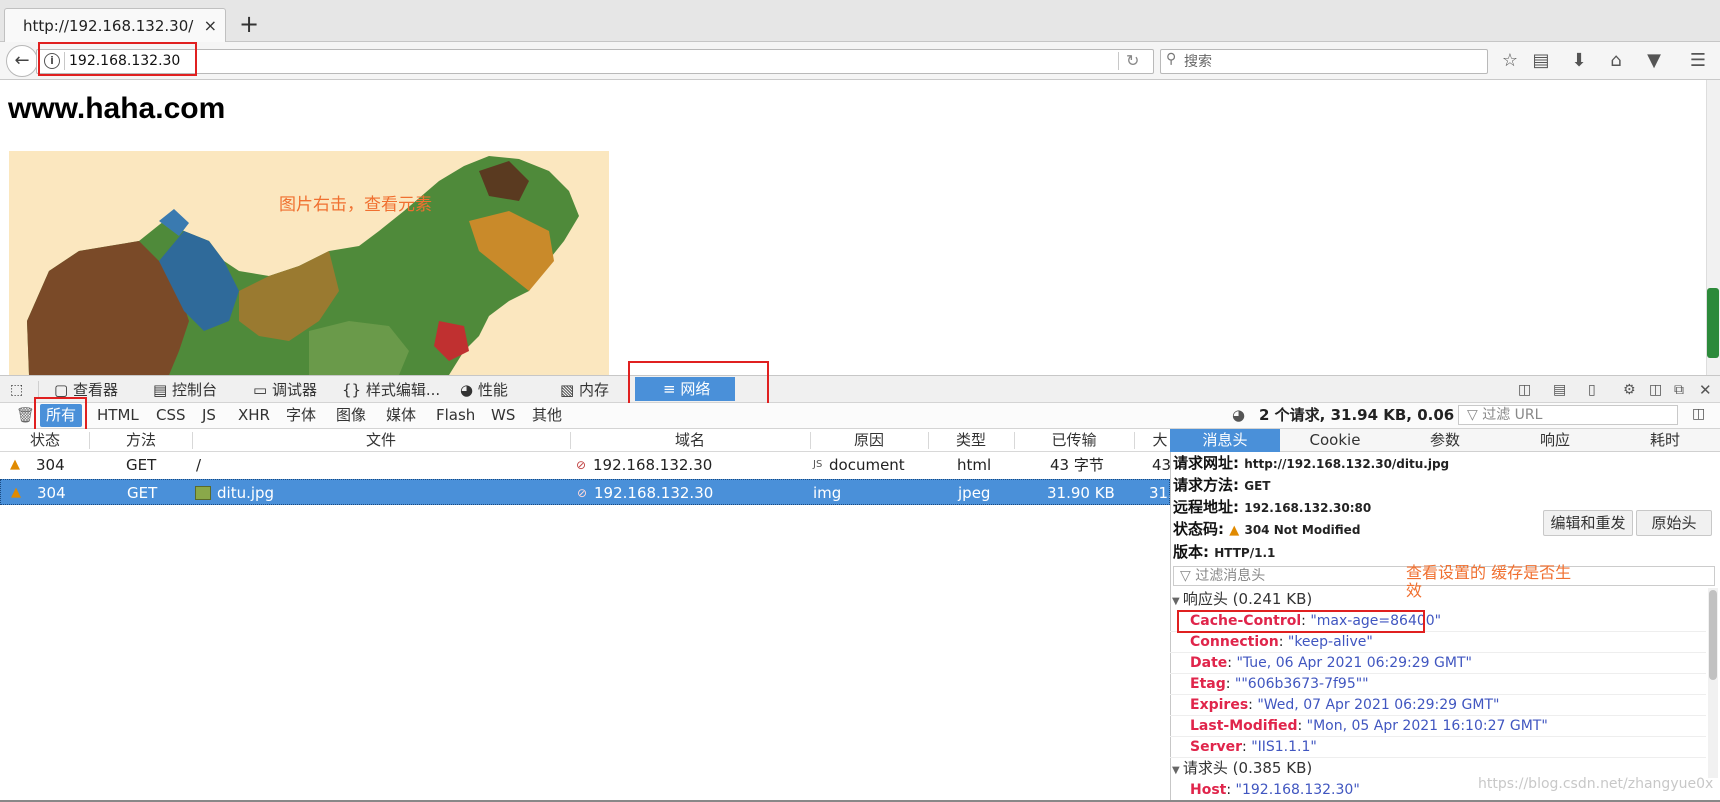 This screenshot has width=1720, height=802. I want to click on column-method: 方法, so click(141, 440).